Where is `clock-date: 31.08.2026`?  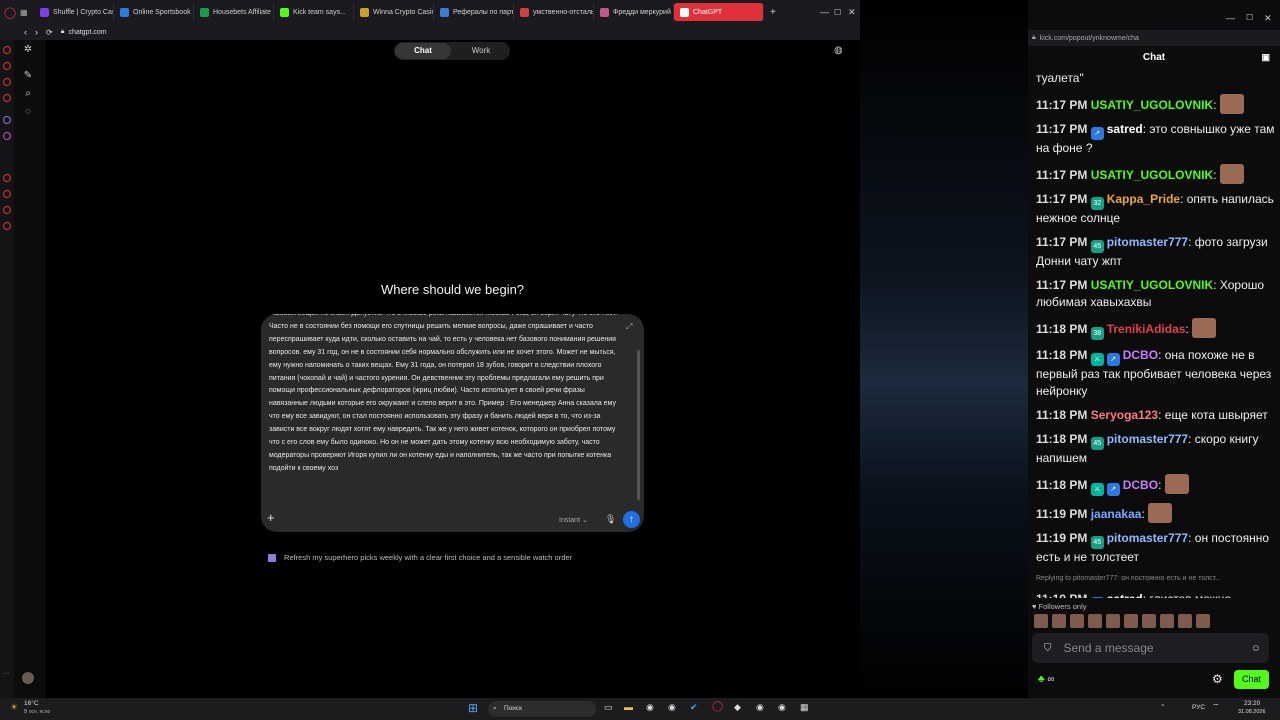
clock-date: 31.08.2026 is located at coordinates (1252, 712).